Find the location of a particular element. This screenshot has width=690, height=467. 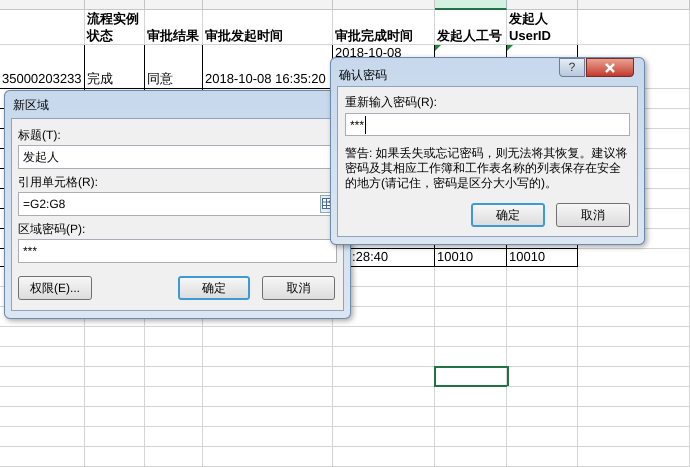

table-cell: 审批结果 is located at coordinates (174, 27).